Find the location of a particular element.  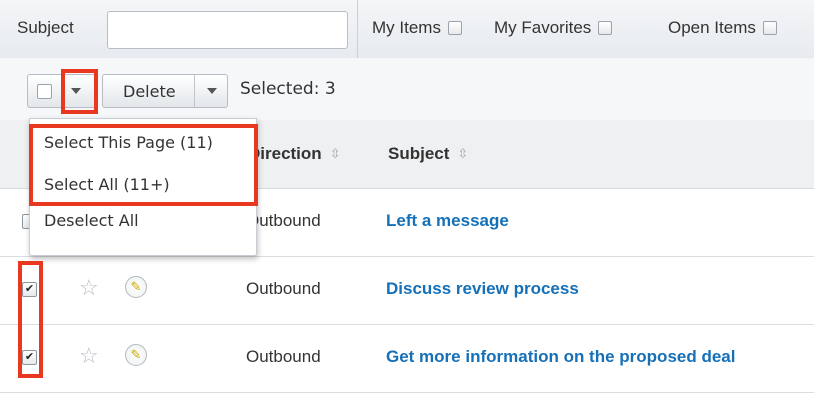

column-label: Subject is located at coordinates (419, 153).